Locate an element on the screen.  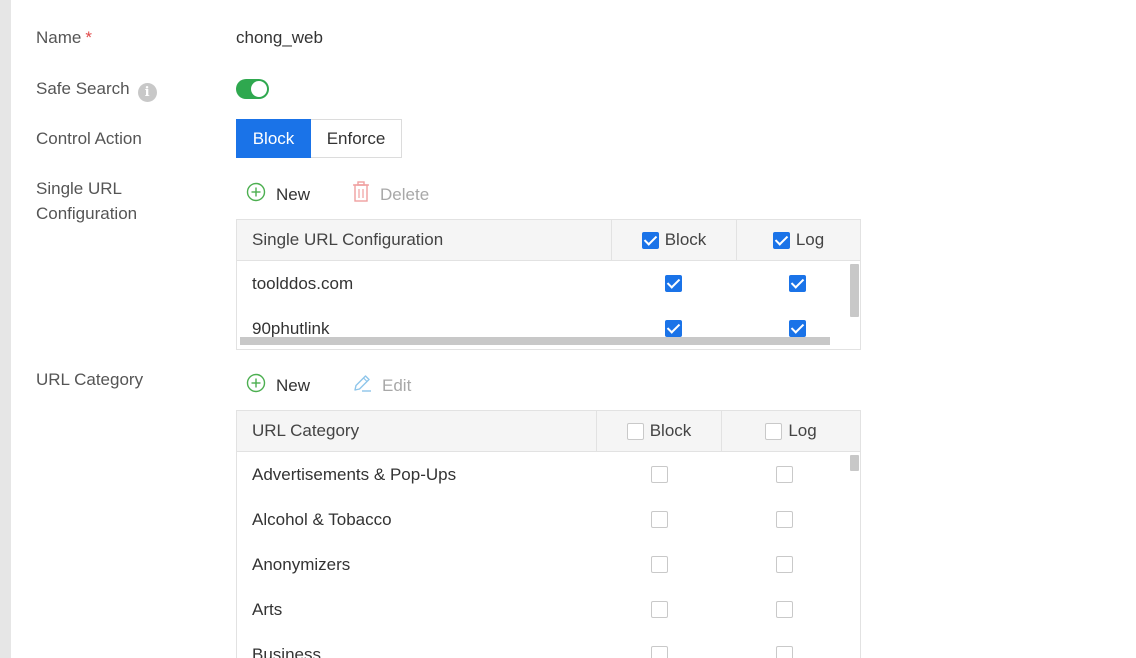
control-action-segmented: Block Enforce is located at coordinates (319, 138).